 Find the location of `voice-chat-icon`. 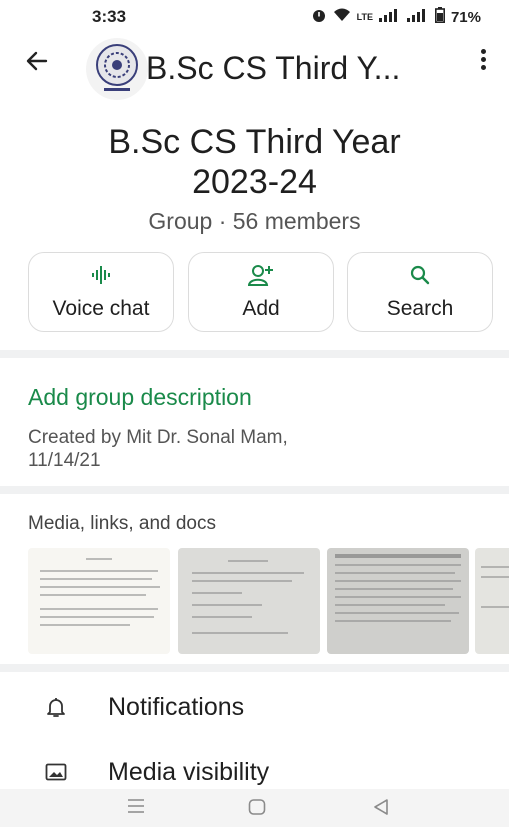

voice-chat-icon is located at coordinates (101, 278).